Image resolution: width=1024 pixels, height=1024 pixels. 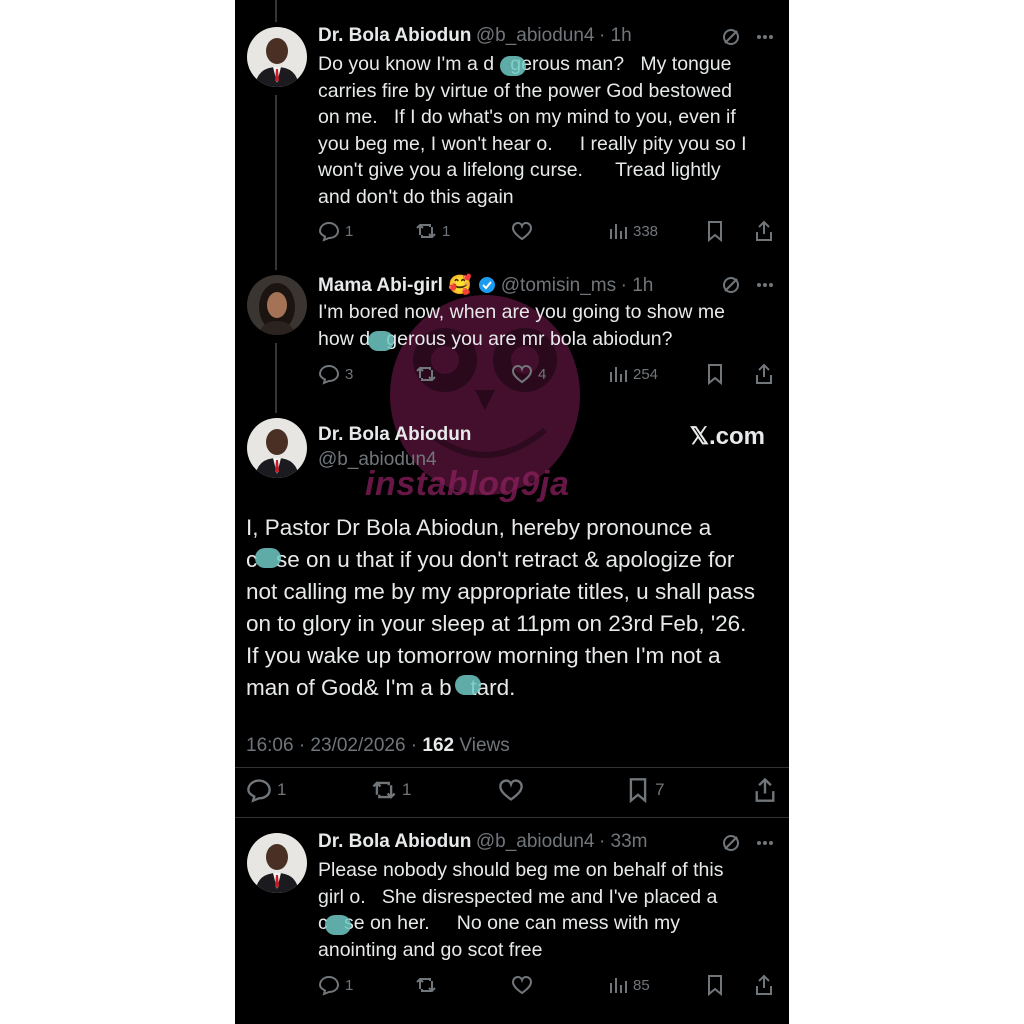 What do you see at coordinates (475, 36) in the screenshot?
I see `tweet-header: Dr. Bola Abiodun @b_abiodun4 · 1h` at bounding box center [475, 36].